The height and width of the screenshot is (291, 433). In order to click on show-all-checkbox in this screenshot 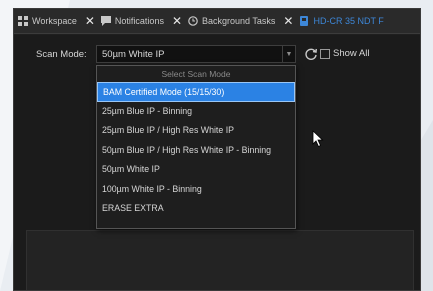, I will do `click(325, 53)`.